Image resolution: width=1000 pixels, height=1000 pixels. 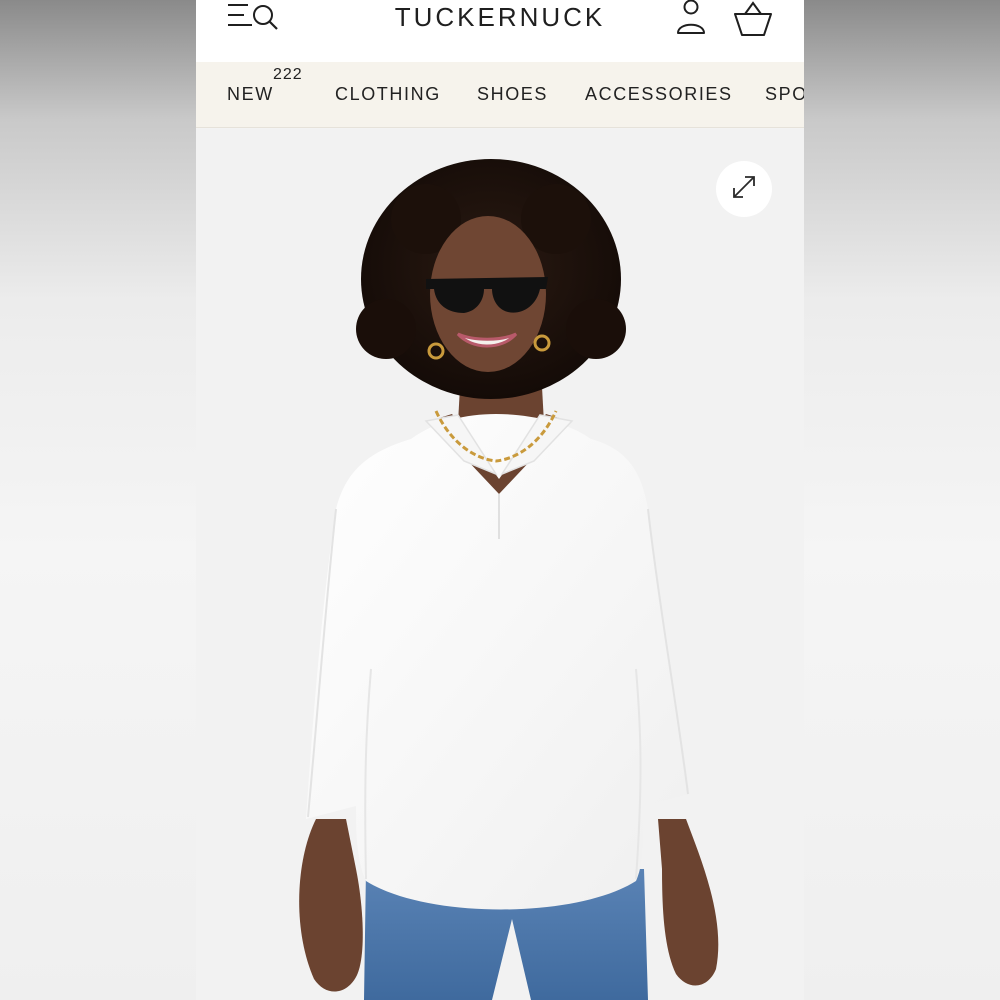 What do you see at coordinates (691, 18) in the screenshot?
I see `account-icon` at bounding box center [691, 18].